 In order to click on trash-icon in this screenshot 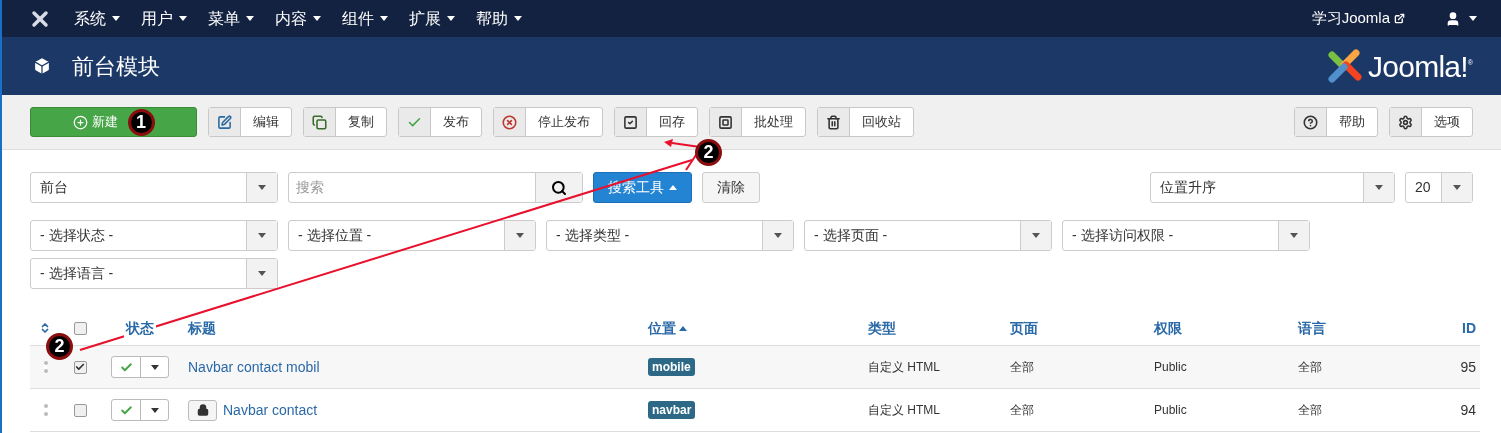, I will do `click(833, 122)`.